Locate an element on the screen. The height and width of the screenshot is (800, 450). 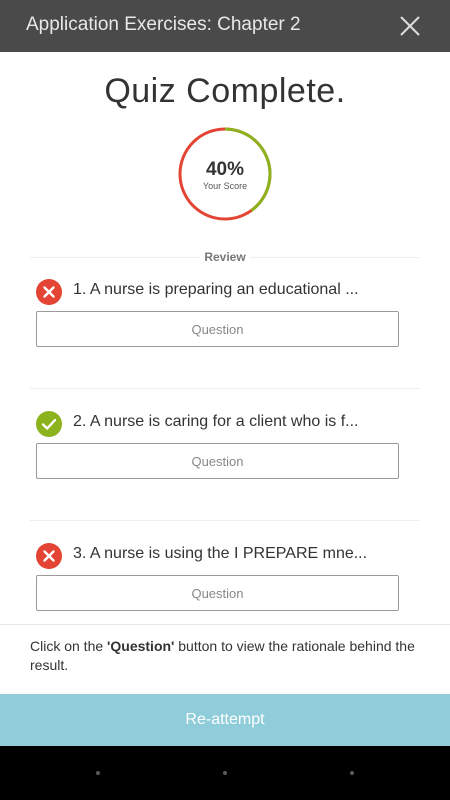
instruction-prefix: Click on the is located at coordinates (69, 646).